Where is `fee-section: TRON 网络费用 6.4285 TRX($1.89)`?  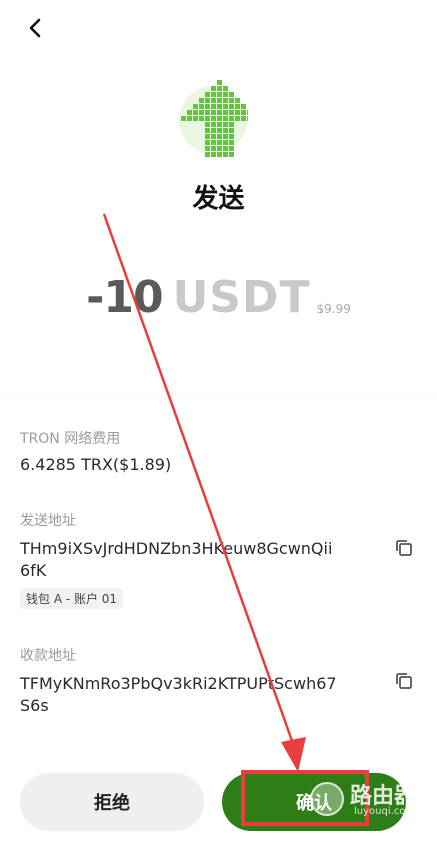 fee-section: TRON 网络费用 6.4285 TRX($1.89) is located at coordinates (220, 452).